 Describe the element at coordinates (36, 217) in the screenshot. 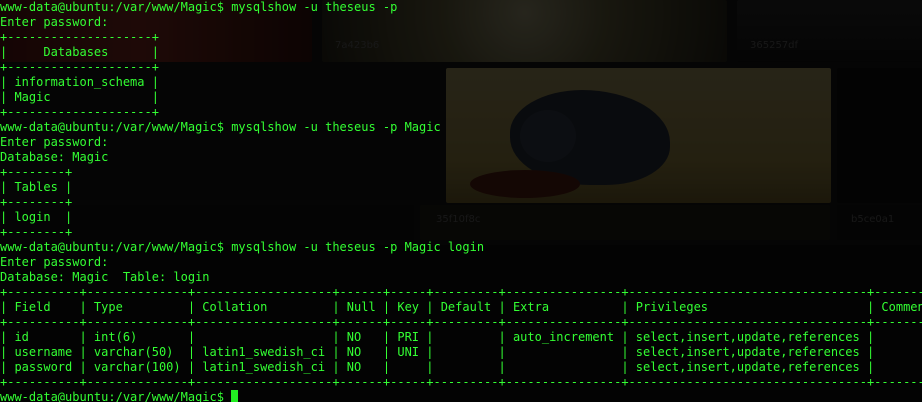

I see `terminal-line: | login |` at that location.